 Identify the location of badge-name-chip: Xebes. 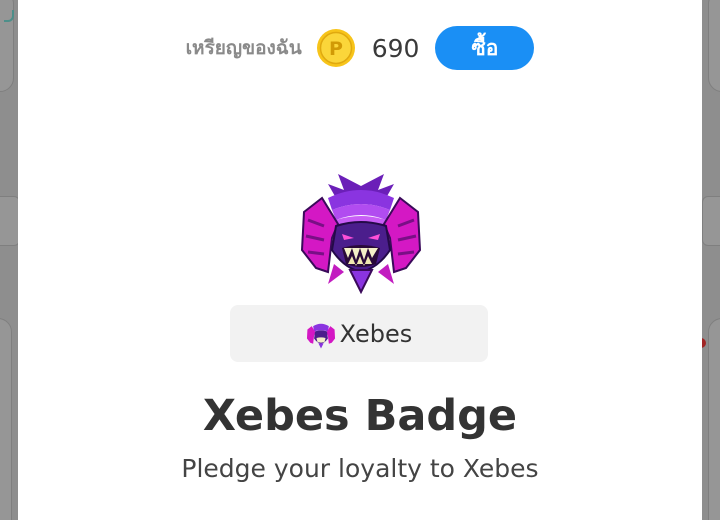
(359, 333).